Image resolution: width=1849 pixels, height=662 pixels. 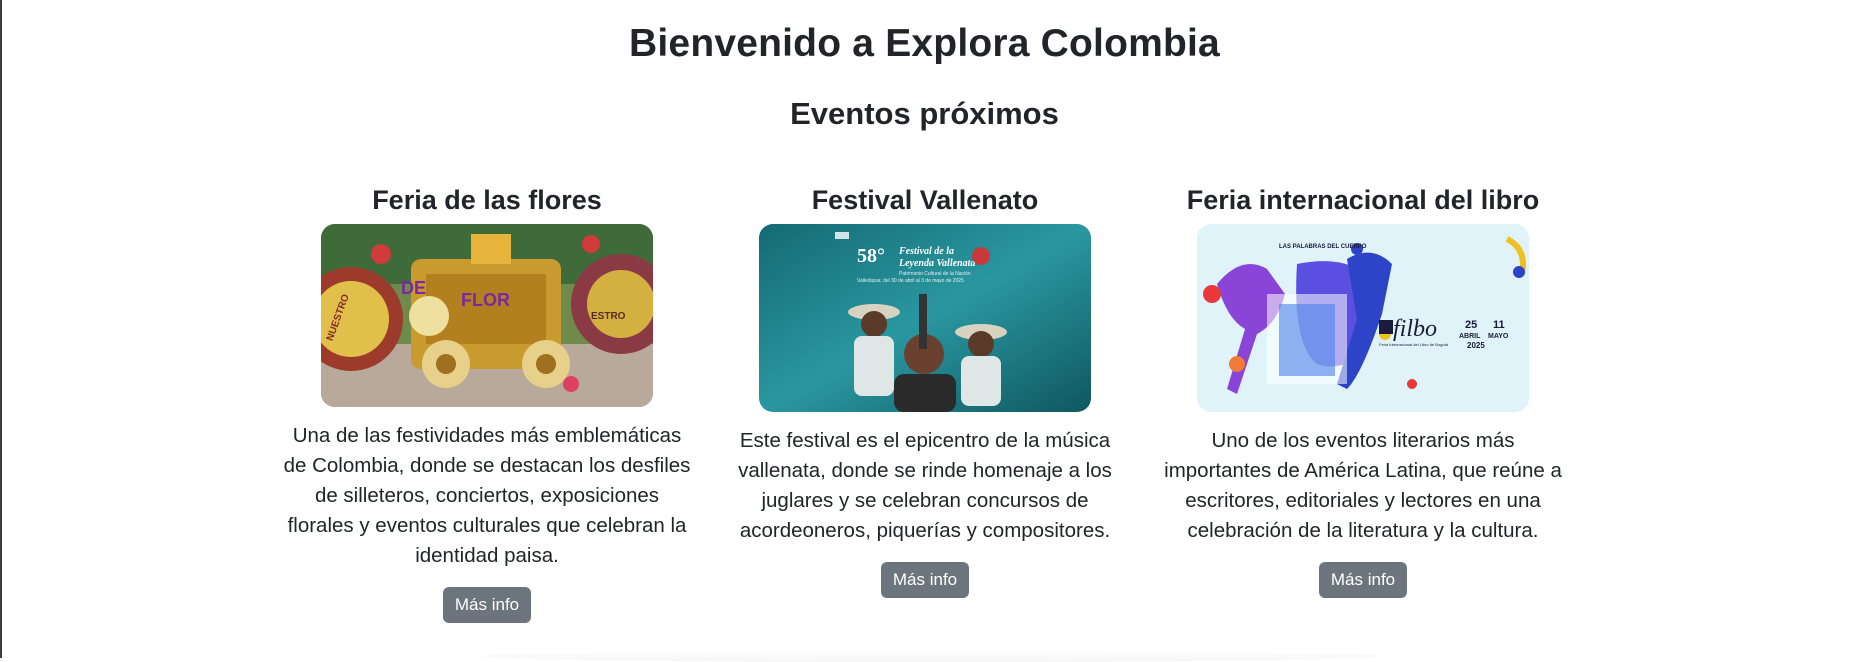 What do you see at coordinates (926, 251) in the screenshot?
I see `vallenato-image-text: Festival de la` at bounding box center [926, 251].